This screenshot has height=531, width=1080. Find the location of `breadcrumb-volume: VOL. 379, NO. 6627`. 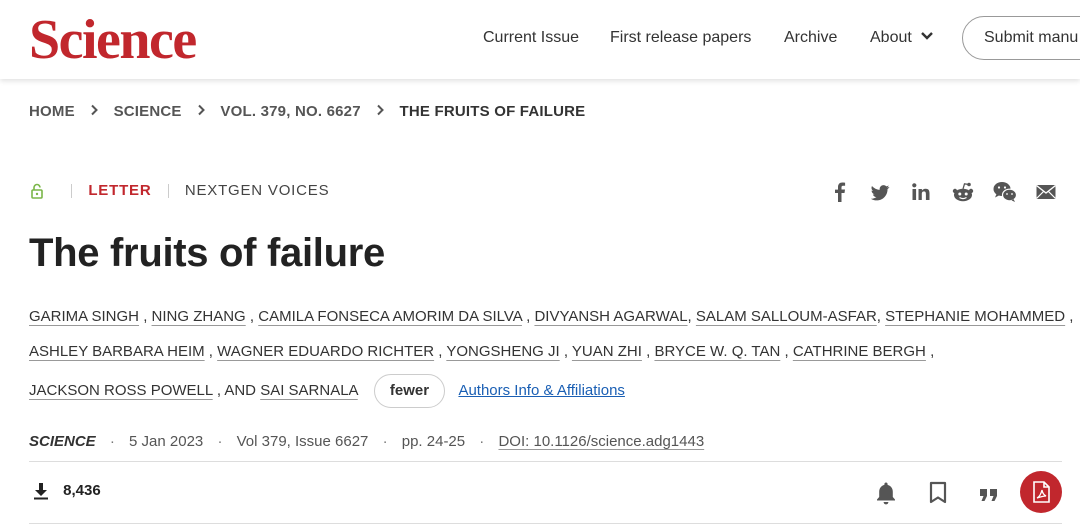

breadcrumb-volume: VOL. 379, NO. 6627 is located at coordinates (290, 112).